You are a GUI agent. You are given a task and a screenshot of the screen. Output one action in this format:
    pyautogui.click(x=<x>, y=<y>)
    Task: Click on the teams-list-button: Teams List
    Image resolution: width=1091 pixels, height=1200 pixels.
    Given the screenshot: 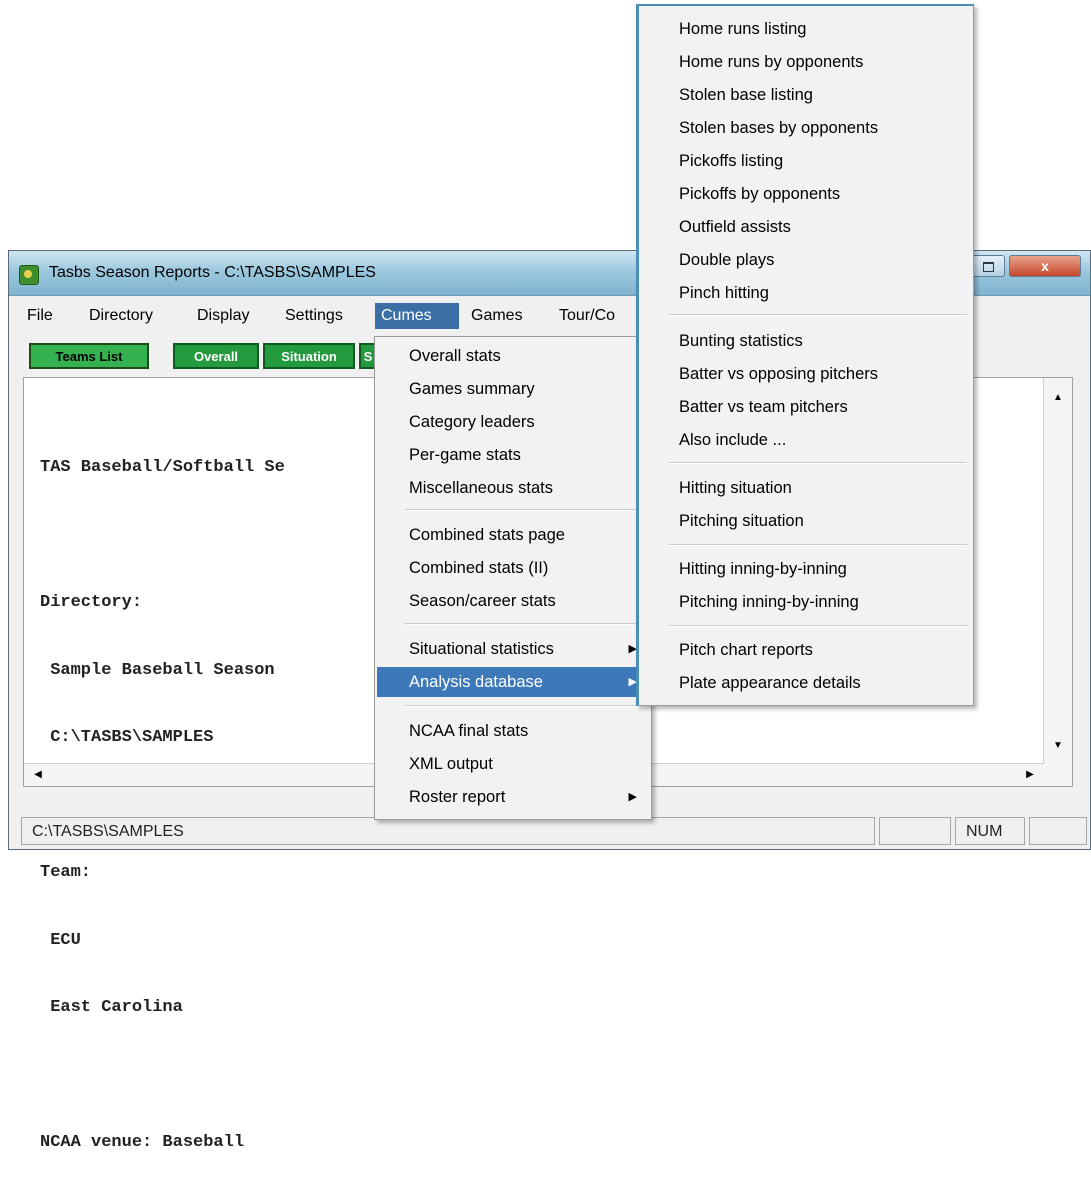 What is the action you would take?
    pyautogui.click(x=89, y=356)
    